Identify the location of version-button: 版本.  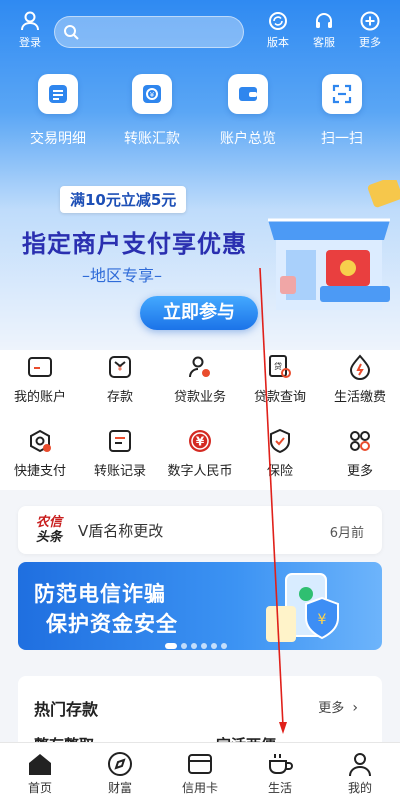
(278, 29).